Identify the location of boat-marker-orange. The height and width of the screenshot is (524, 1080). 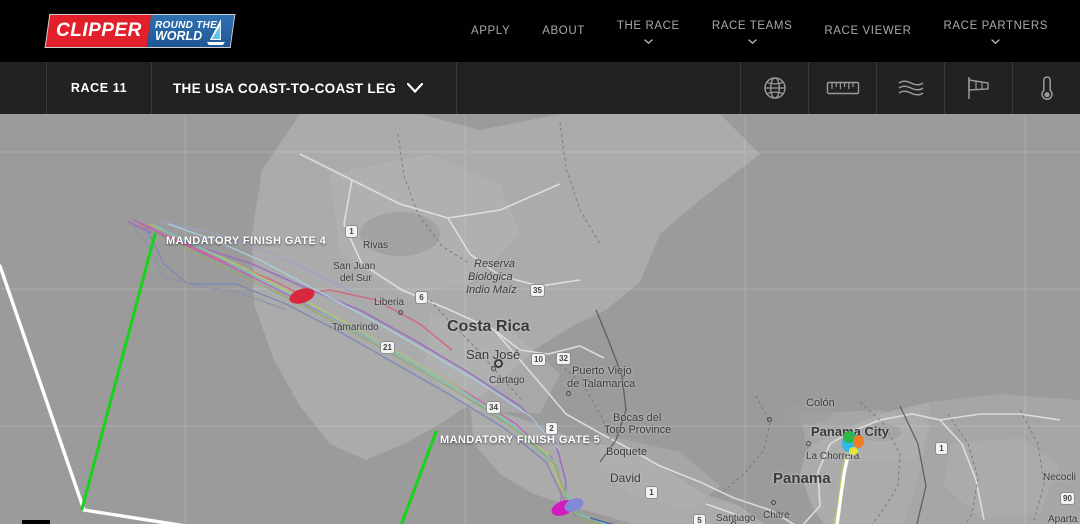
(858, 441).